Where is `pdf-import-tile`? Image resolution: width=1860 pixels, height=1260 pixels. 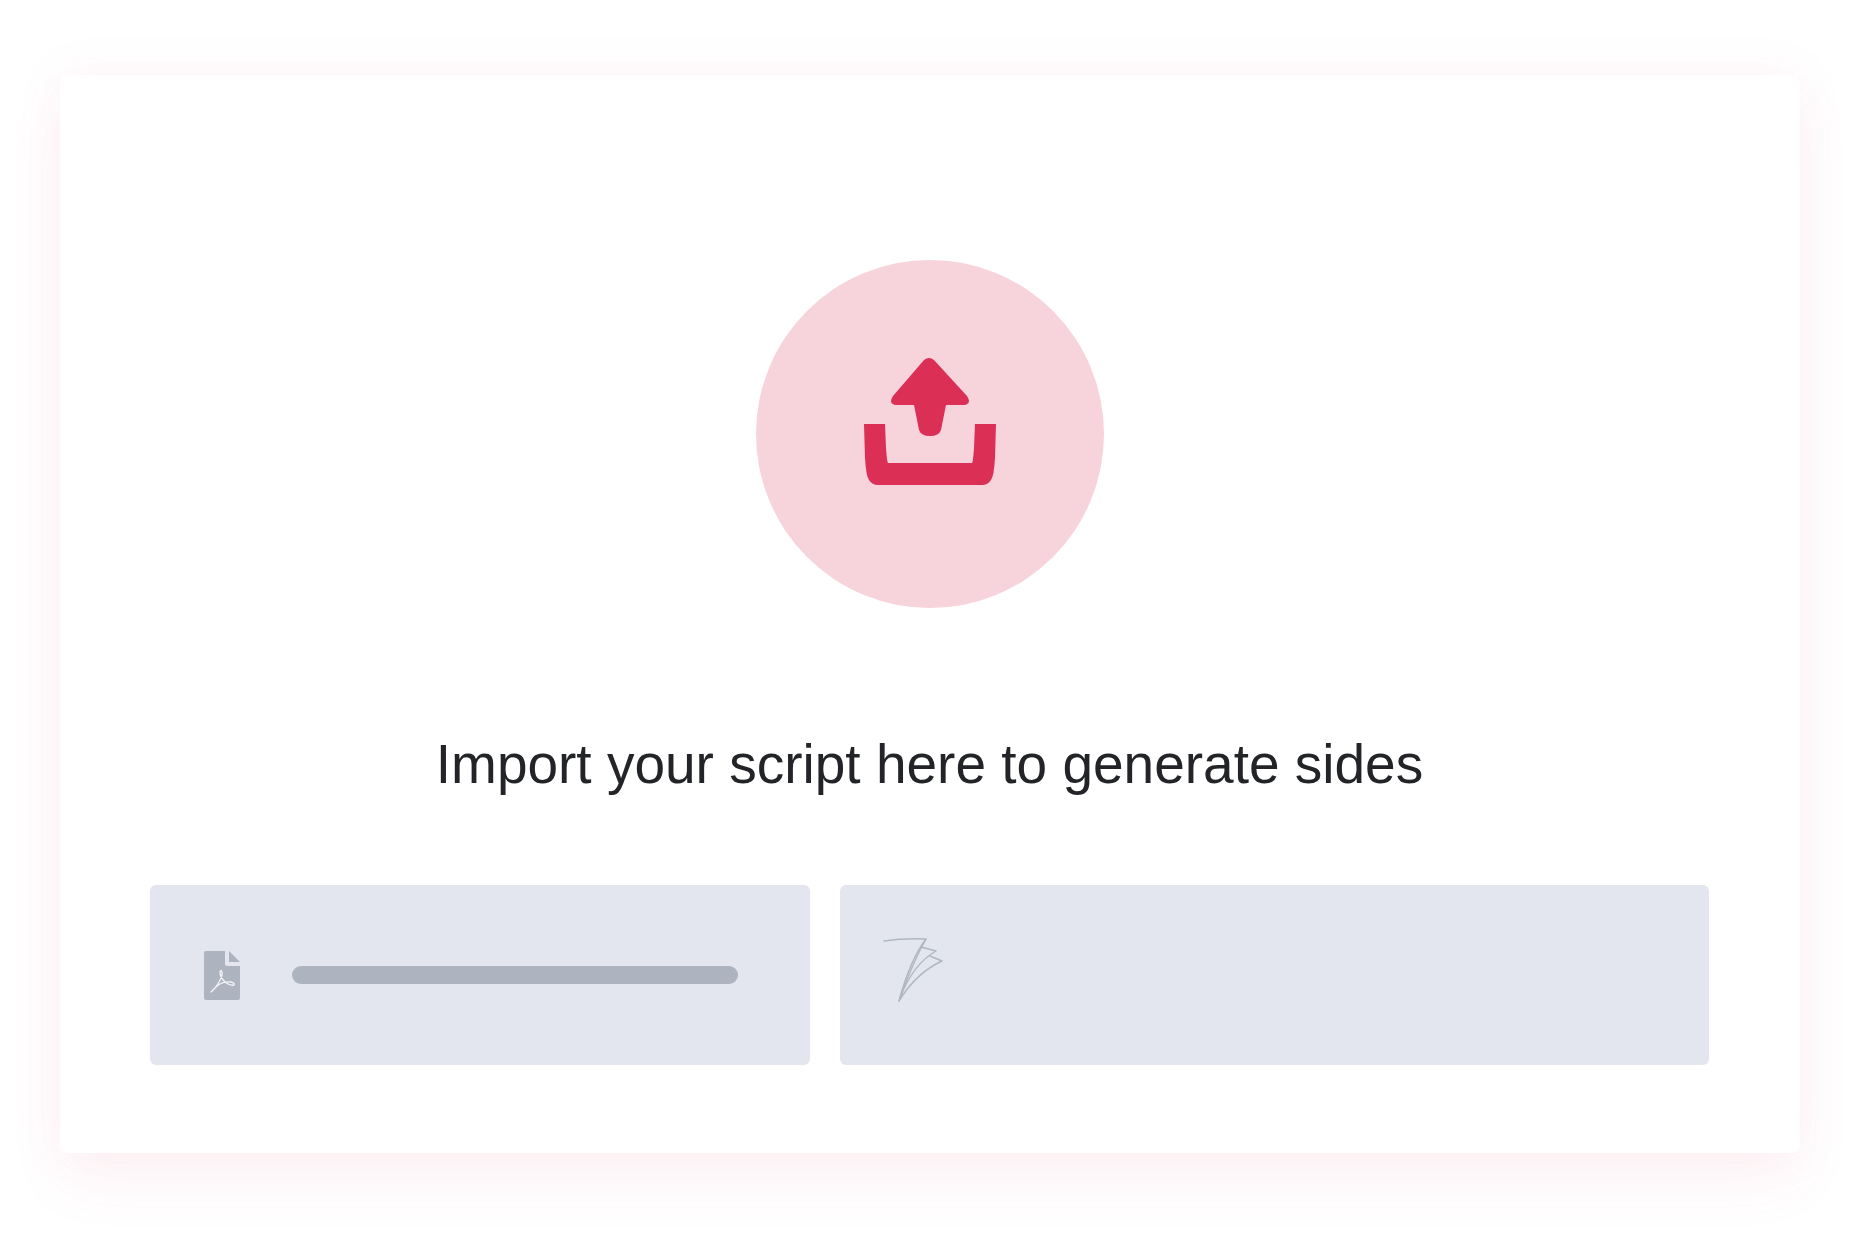 pdf-import-tile is located at coordinates (480, 975).